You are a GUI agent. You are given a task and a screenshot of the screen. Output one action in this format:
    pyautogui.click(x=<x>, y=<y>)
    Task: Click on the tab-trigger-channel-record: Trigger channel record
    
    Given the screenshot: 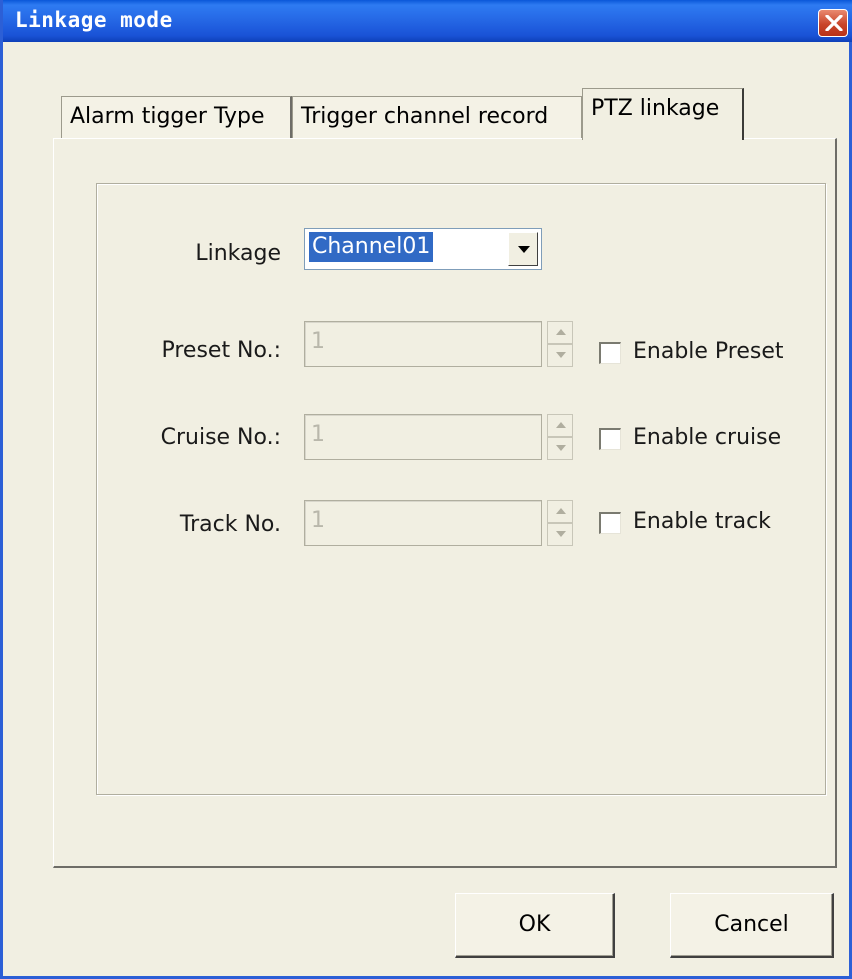 What is the action you would take?
    pyautogui.click(x=437, y=117)
    